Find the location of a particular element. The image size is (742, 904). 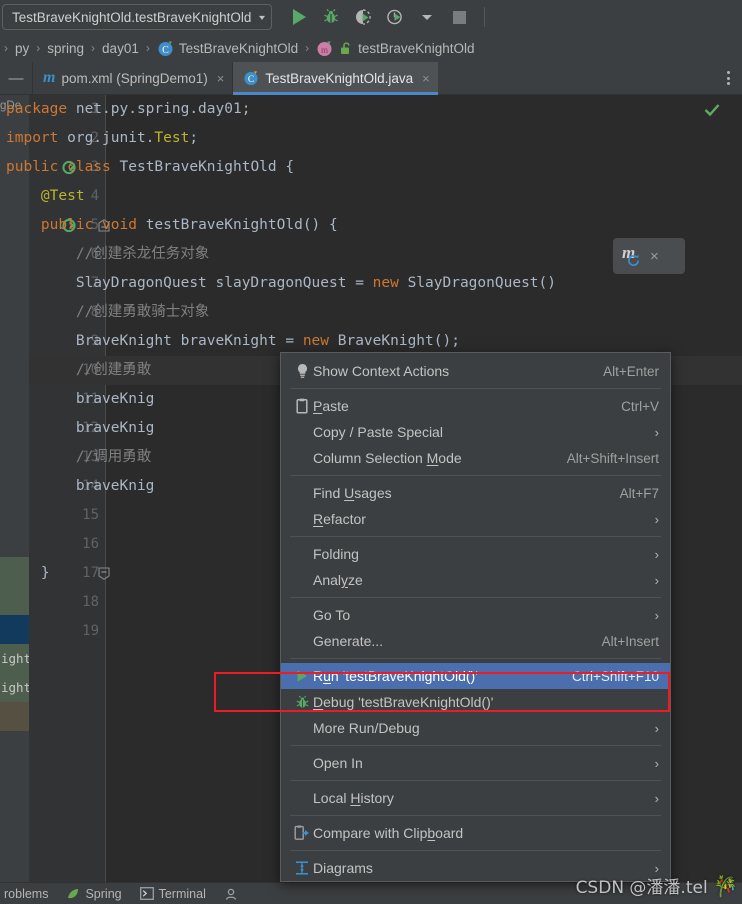

tab-pom-xml: m pom.xml (SpringDemo1) × is located at coordinates (132, 78).